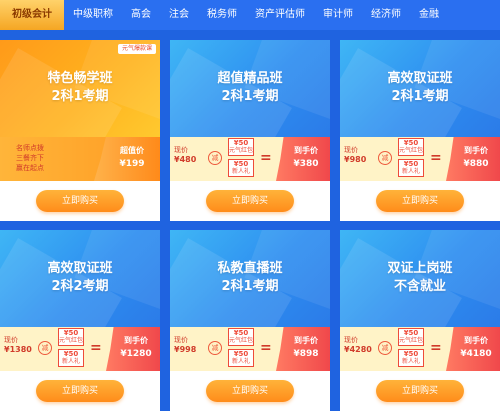 This screenshot has height=411, width=500. Describe the element at coordinates (80, 286) in the screenshot. I see `course-title-line2: 2科2考期` at that location.